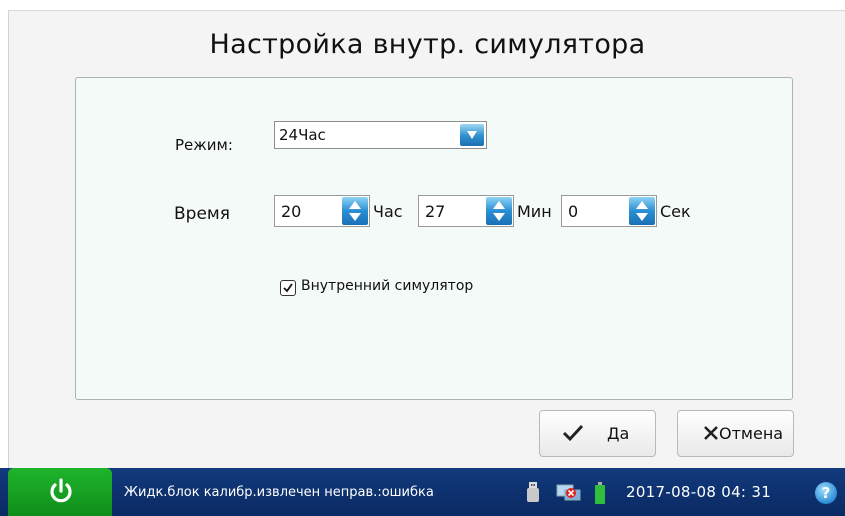 Image resolution: width=845 pixels, height=516 pixels. What do you see at coordinates (751, 433) in the screenshot?
I see `cancel-label: Отмена` at bounding box center [751, 433].